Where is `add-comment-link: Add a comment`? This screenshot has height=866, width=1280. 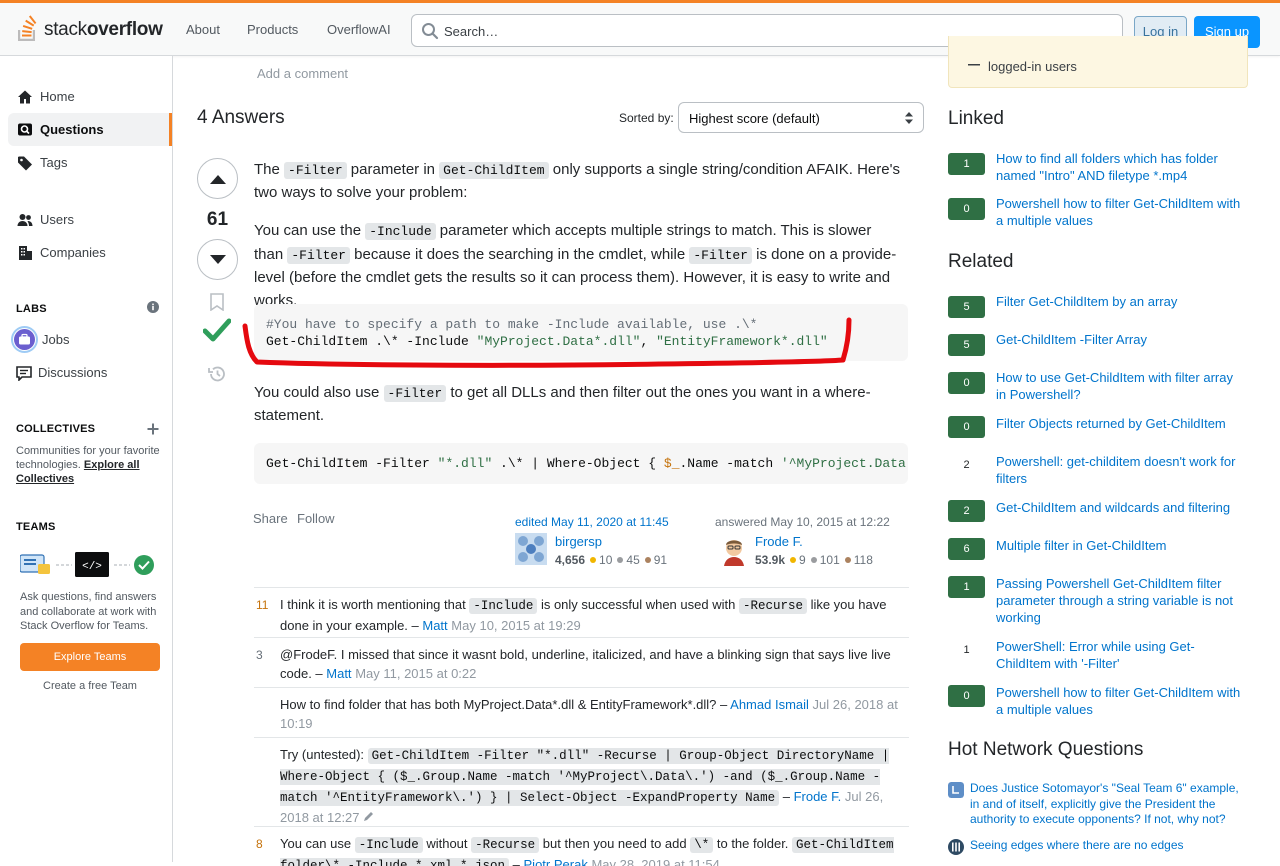
add-comment-link: Add a comment is located at coordinates (302, 73).